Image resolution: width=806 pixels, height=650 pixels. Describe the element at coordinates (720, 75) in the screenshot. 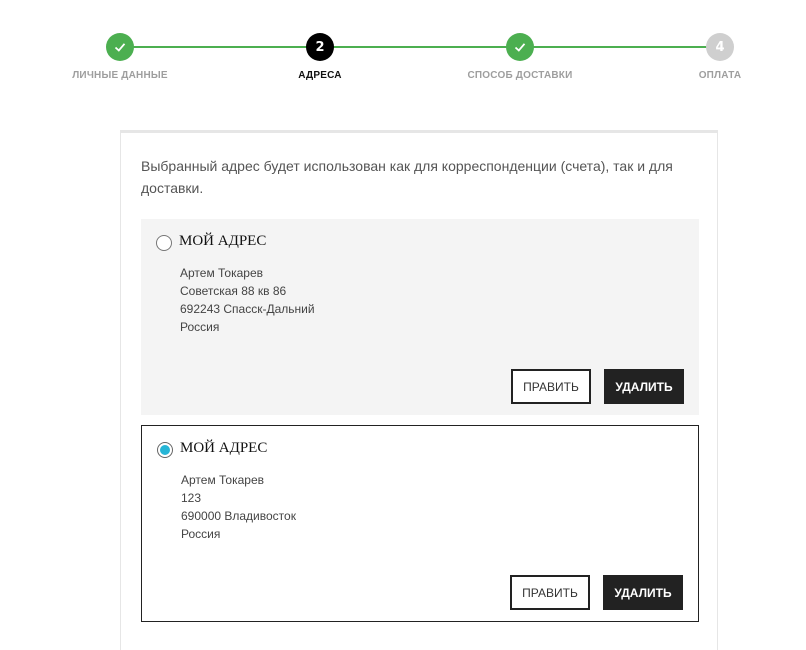

I see `step-4-label: ОПЛАТА` at that location.